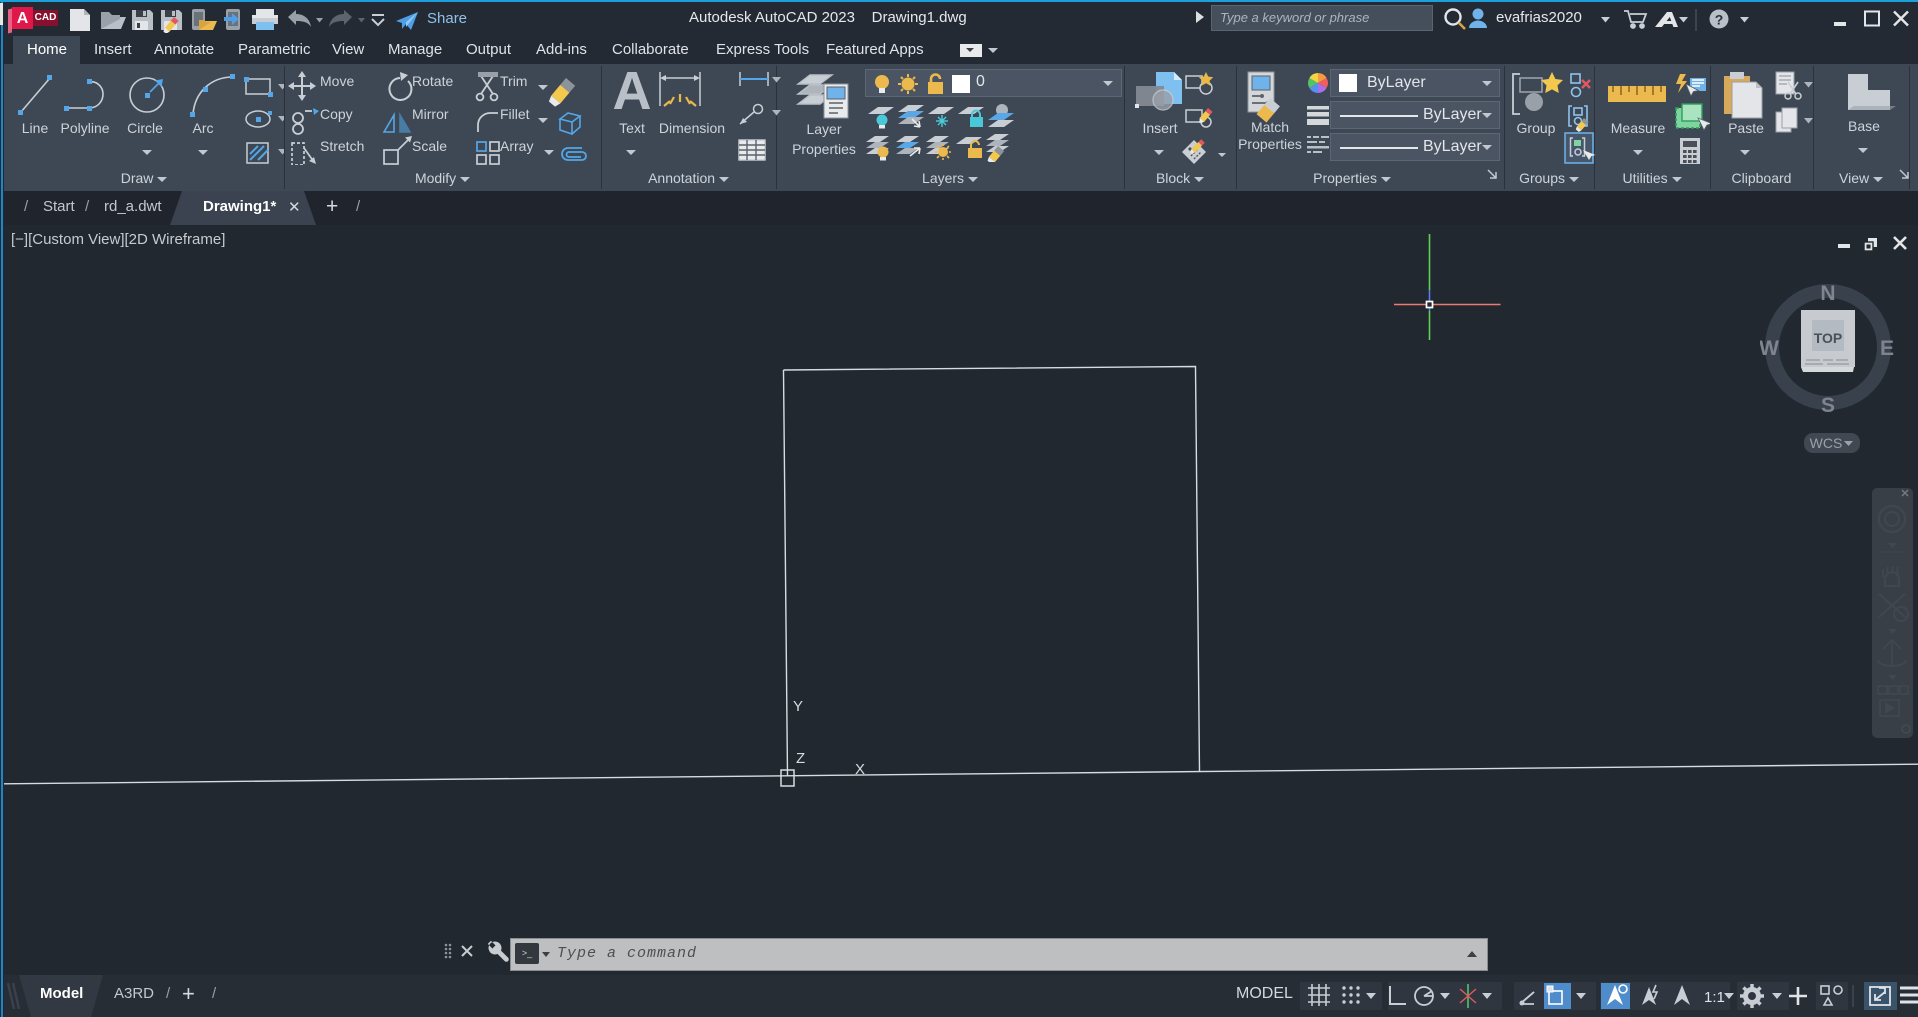 The image size is (1918, 1017). What do you see at coordinates (1714, 997) in the screenshot?
I see `svg-text: 1:1` at bounding box center [1714, 997].